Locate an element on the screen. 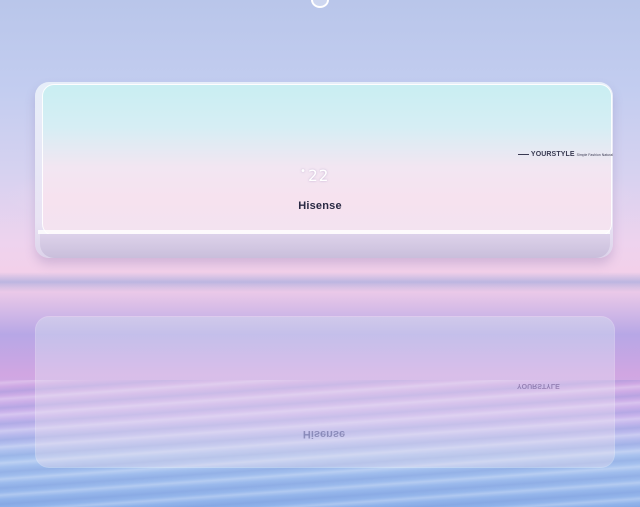  brand-logo: Hisense is located at coordinates (320, 206).